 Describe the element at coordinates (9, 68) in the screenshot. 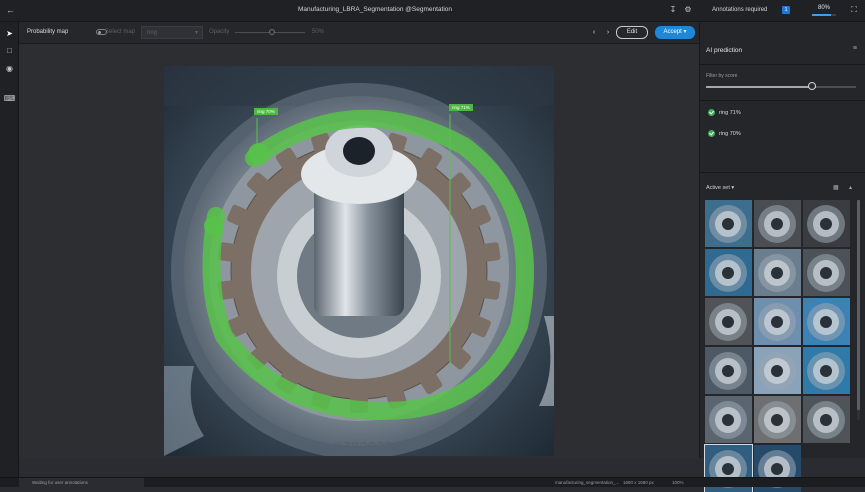

I see `visibility-eye-icon: ◉` at that location.